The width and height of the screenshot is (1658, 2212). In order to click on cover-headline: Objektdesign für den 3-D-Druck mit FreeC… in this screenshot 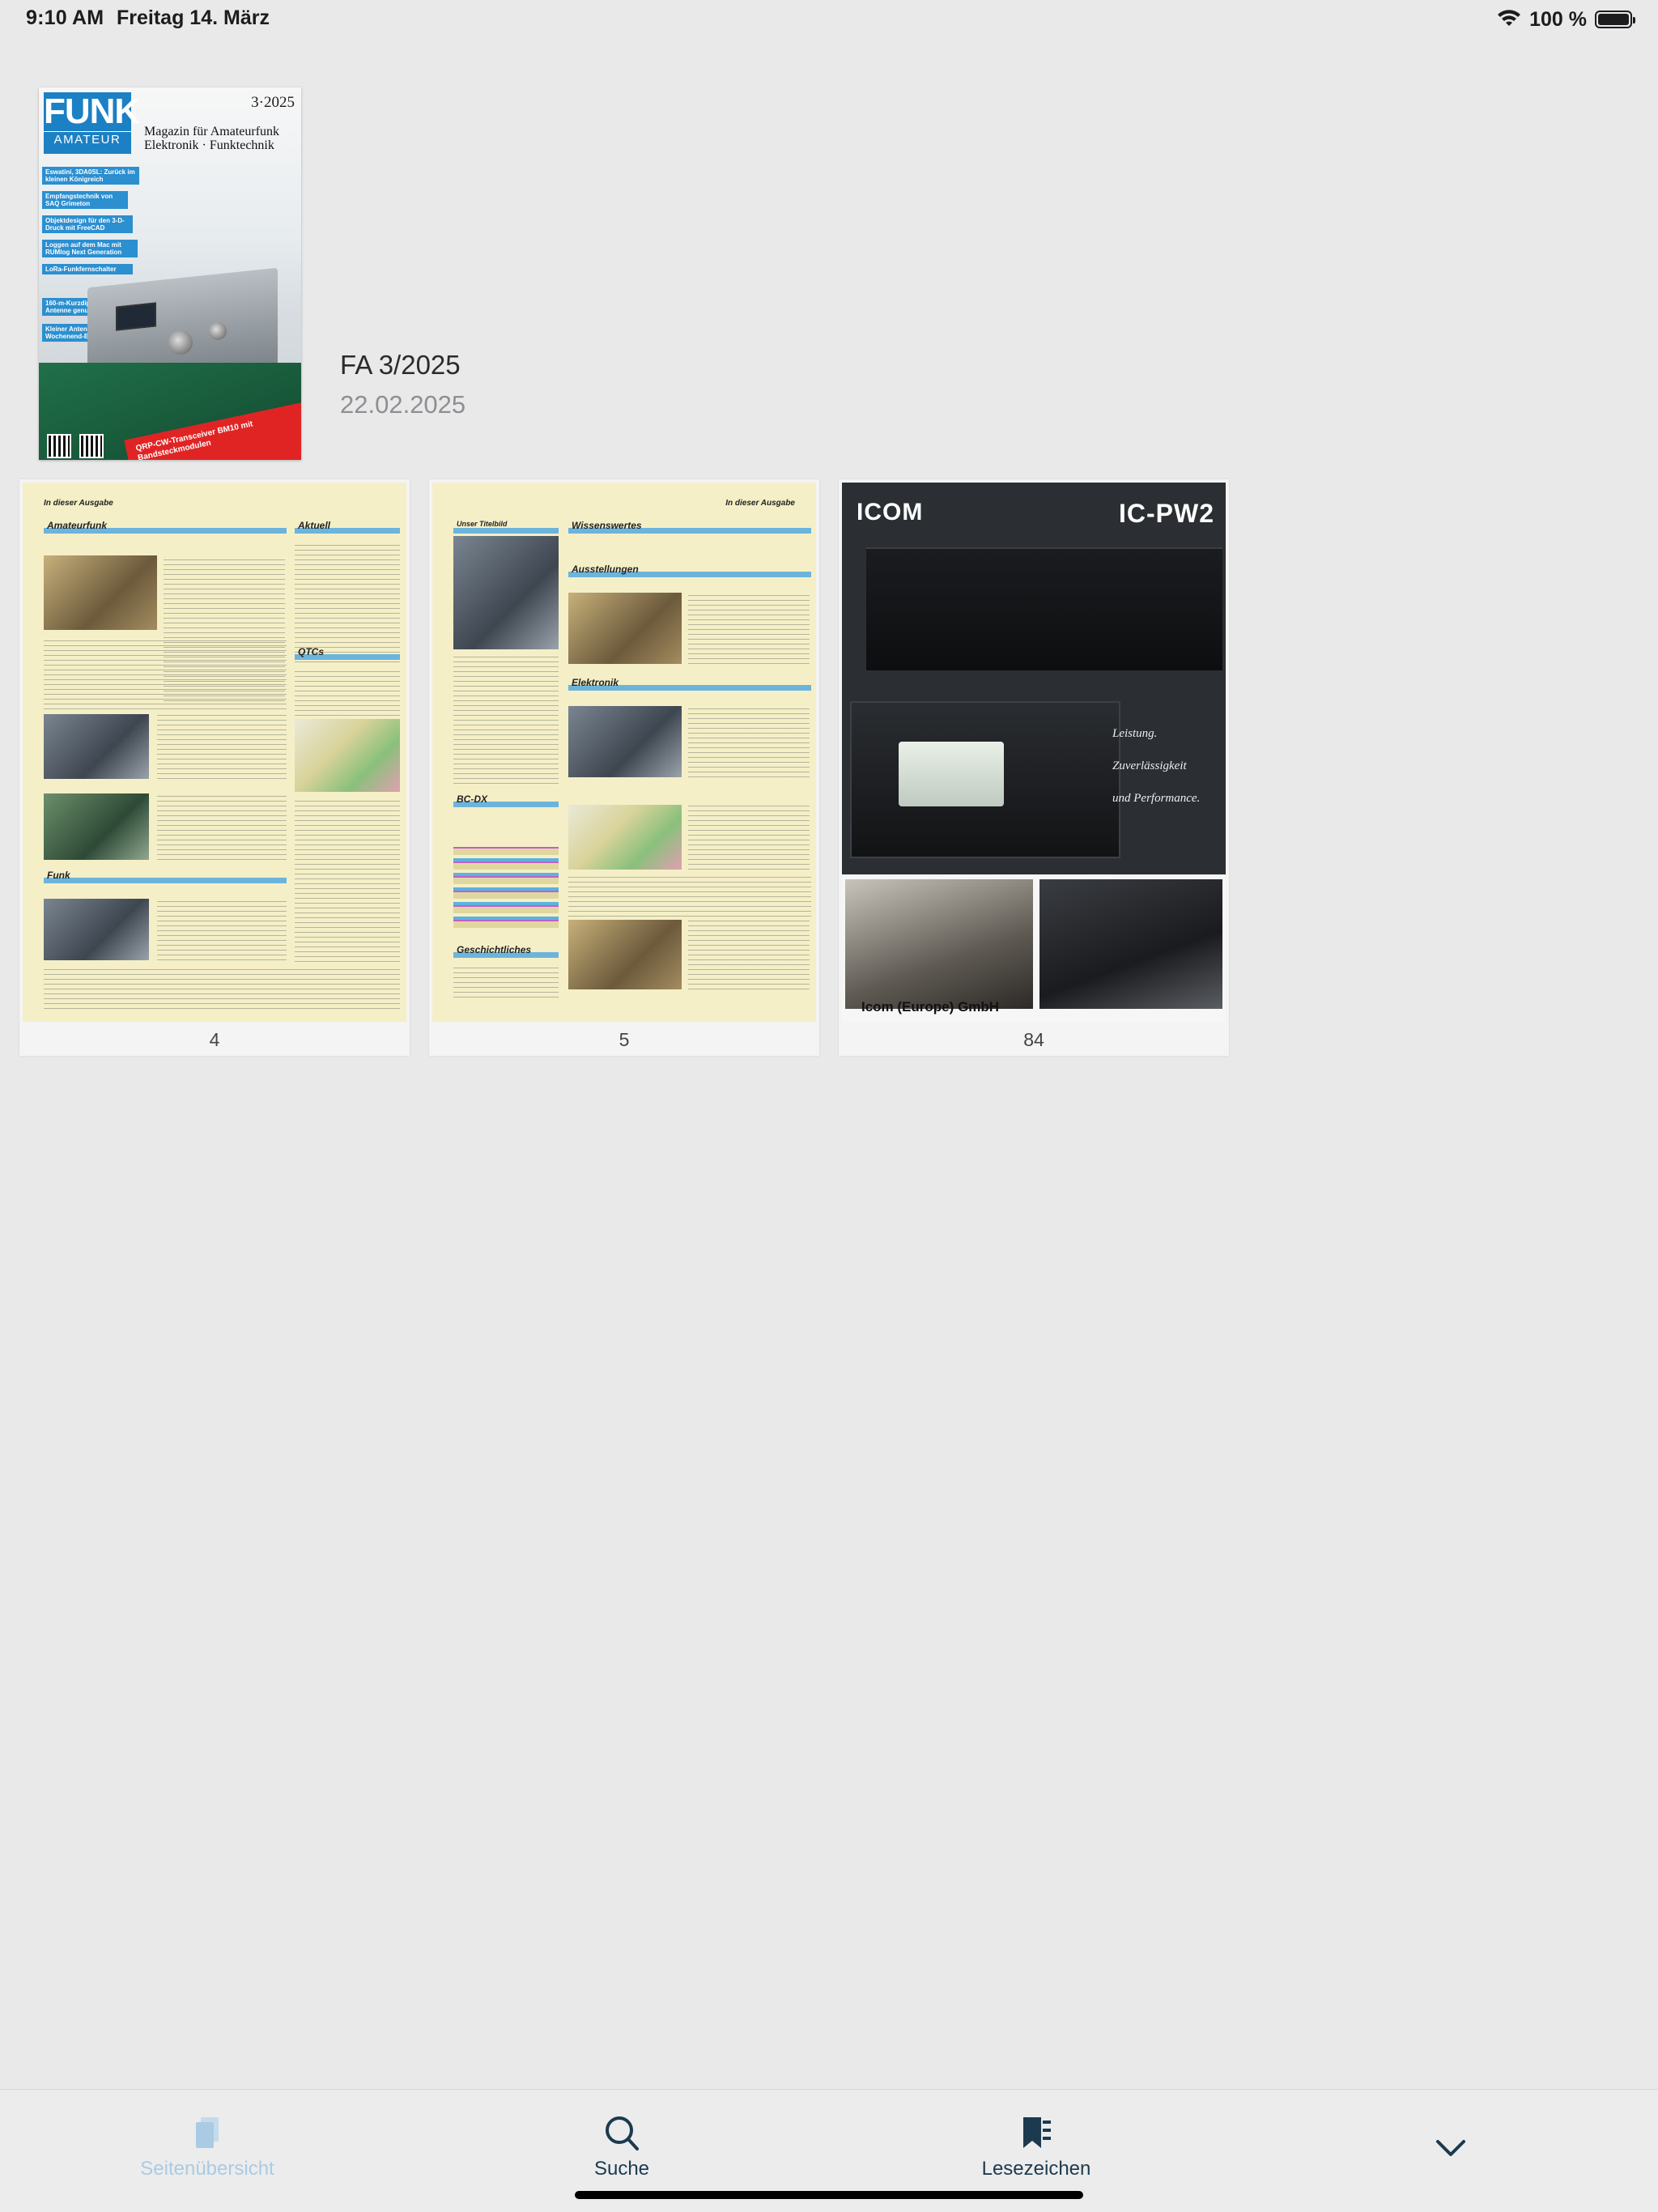, I will do `click(87, 224)`.